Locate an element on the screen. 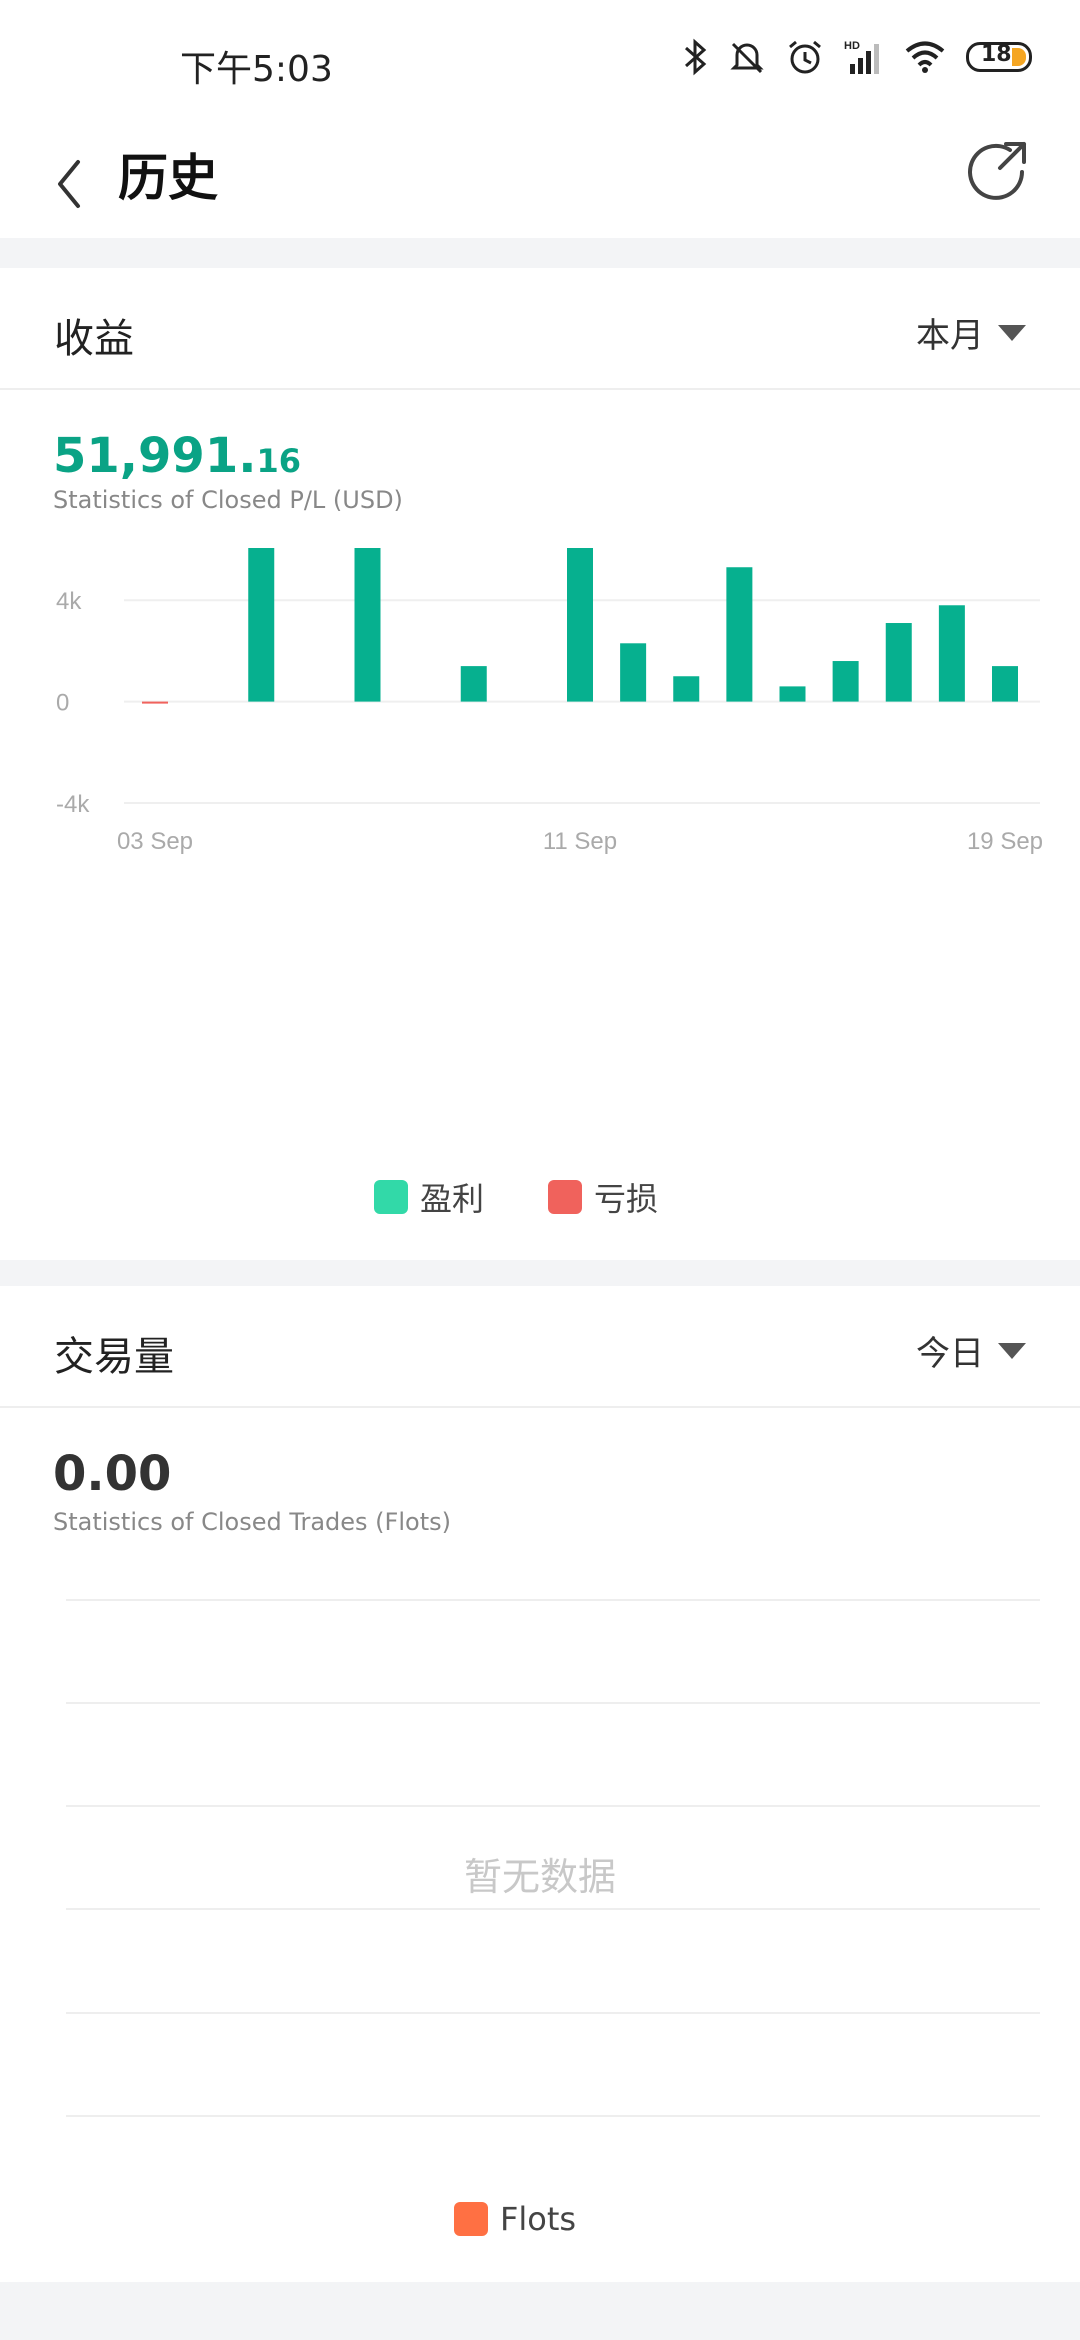 The height and width of the screenshot is (2340, 1080). signal-icon: HD is located at coordinates (861, 57).